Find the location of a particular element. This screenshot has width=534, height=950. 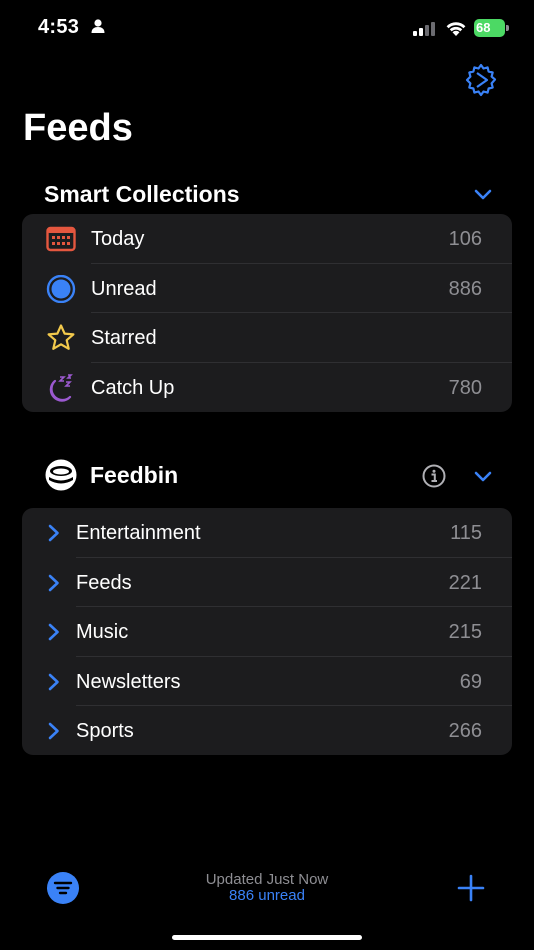

folder-count: 115 is located at coordinates (466, 533).